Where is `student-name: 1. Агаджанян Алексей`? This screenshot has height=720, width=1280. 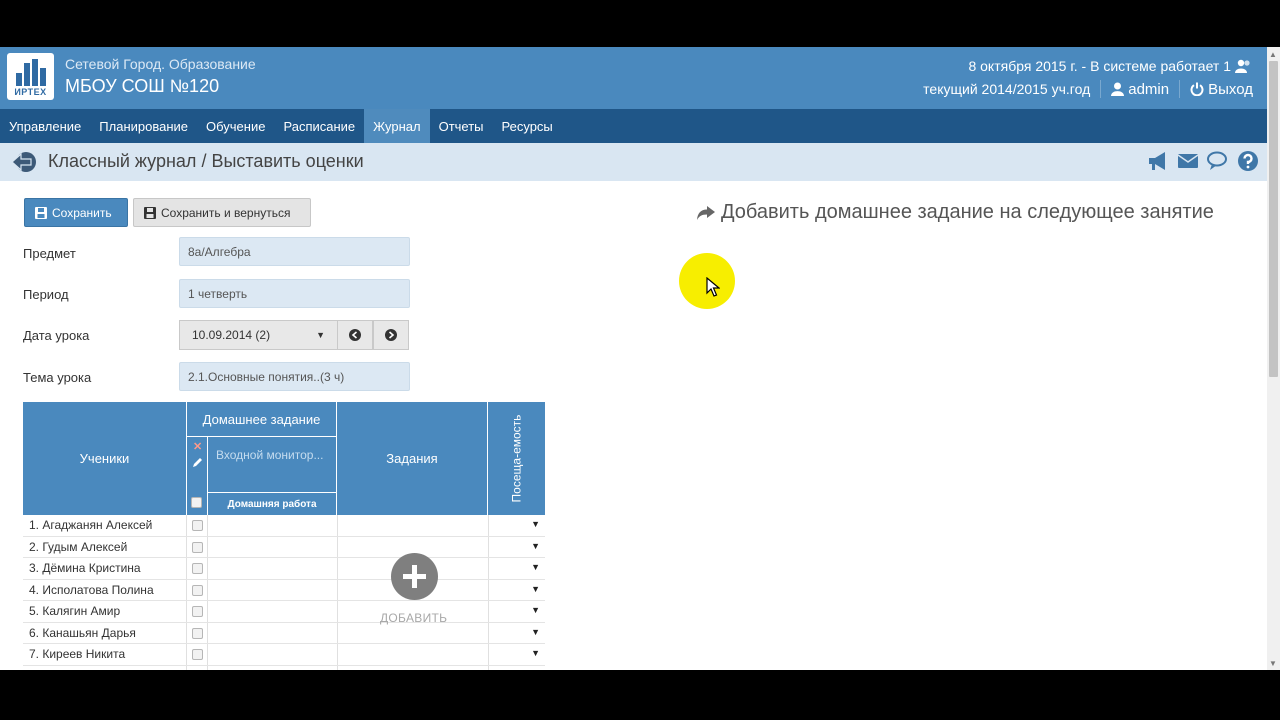 student-name: 1. Агаджанян Алексей is located at coordinates (91, 525).